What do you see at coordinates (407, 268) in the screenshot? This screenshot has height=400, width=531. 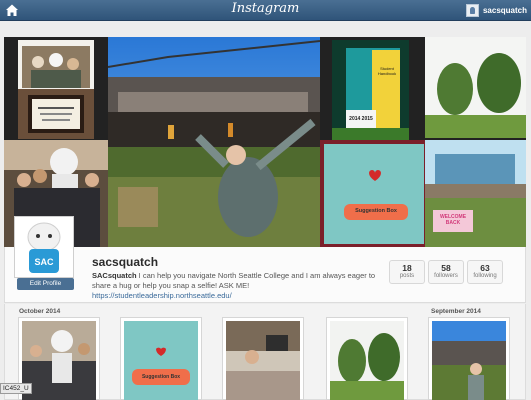 I see `stat-posts-count: 18` at bounding box center [407, 268].